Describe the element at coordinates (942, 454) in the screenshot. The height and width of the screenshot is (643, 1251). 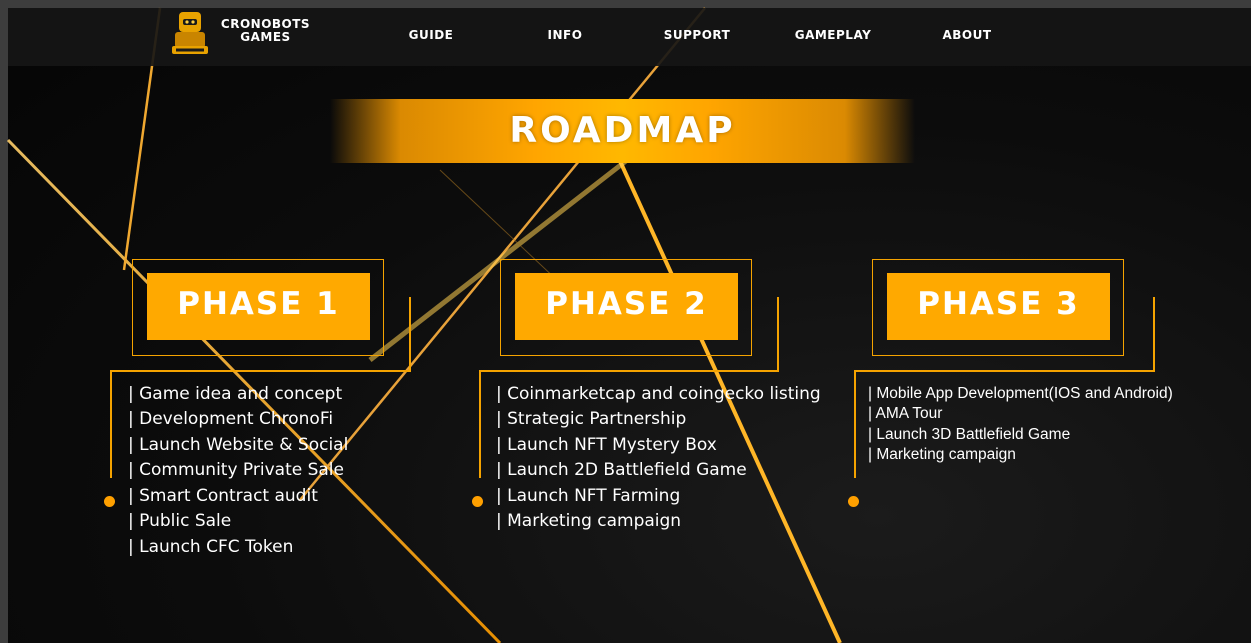
I see `phase-3-item: | Marketing campaign` at that location.